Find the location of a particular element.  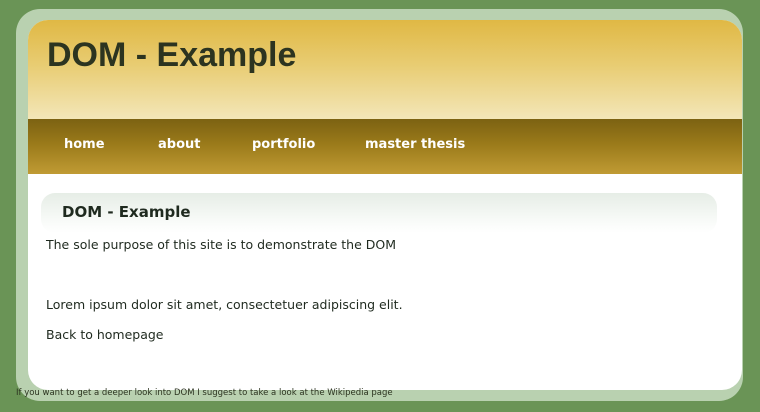

content-heading: DOM - Example is located at coordinates (126, 212).